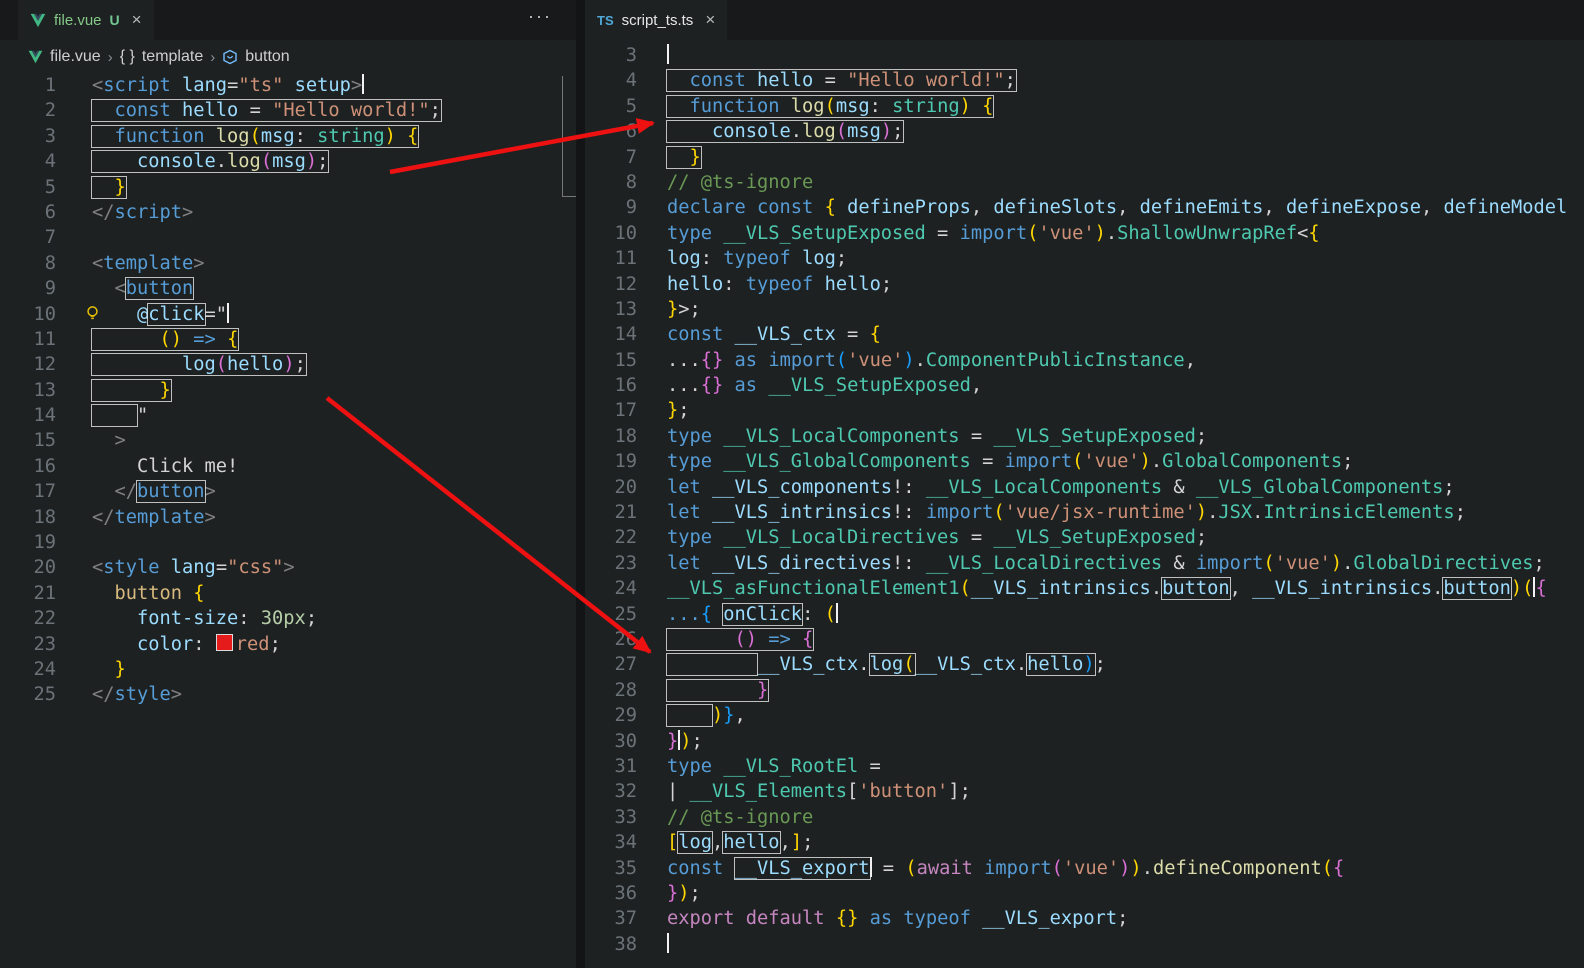  I want to click on breadcrumb-item-button: button, so click(267, 57).